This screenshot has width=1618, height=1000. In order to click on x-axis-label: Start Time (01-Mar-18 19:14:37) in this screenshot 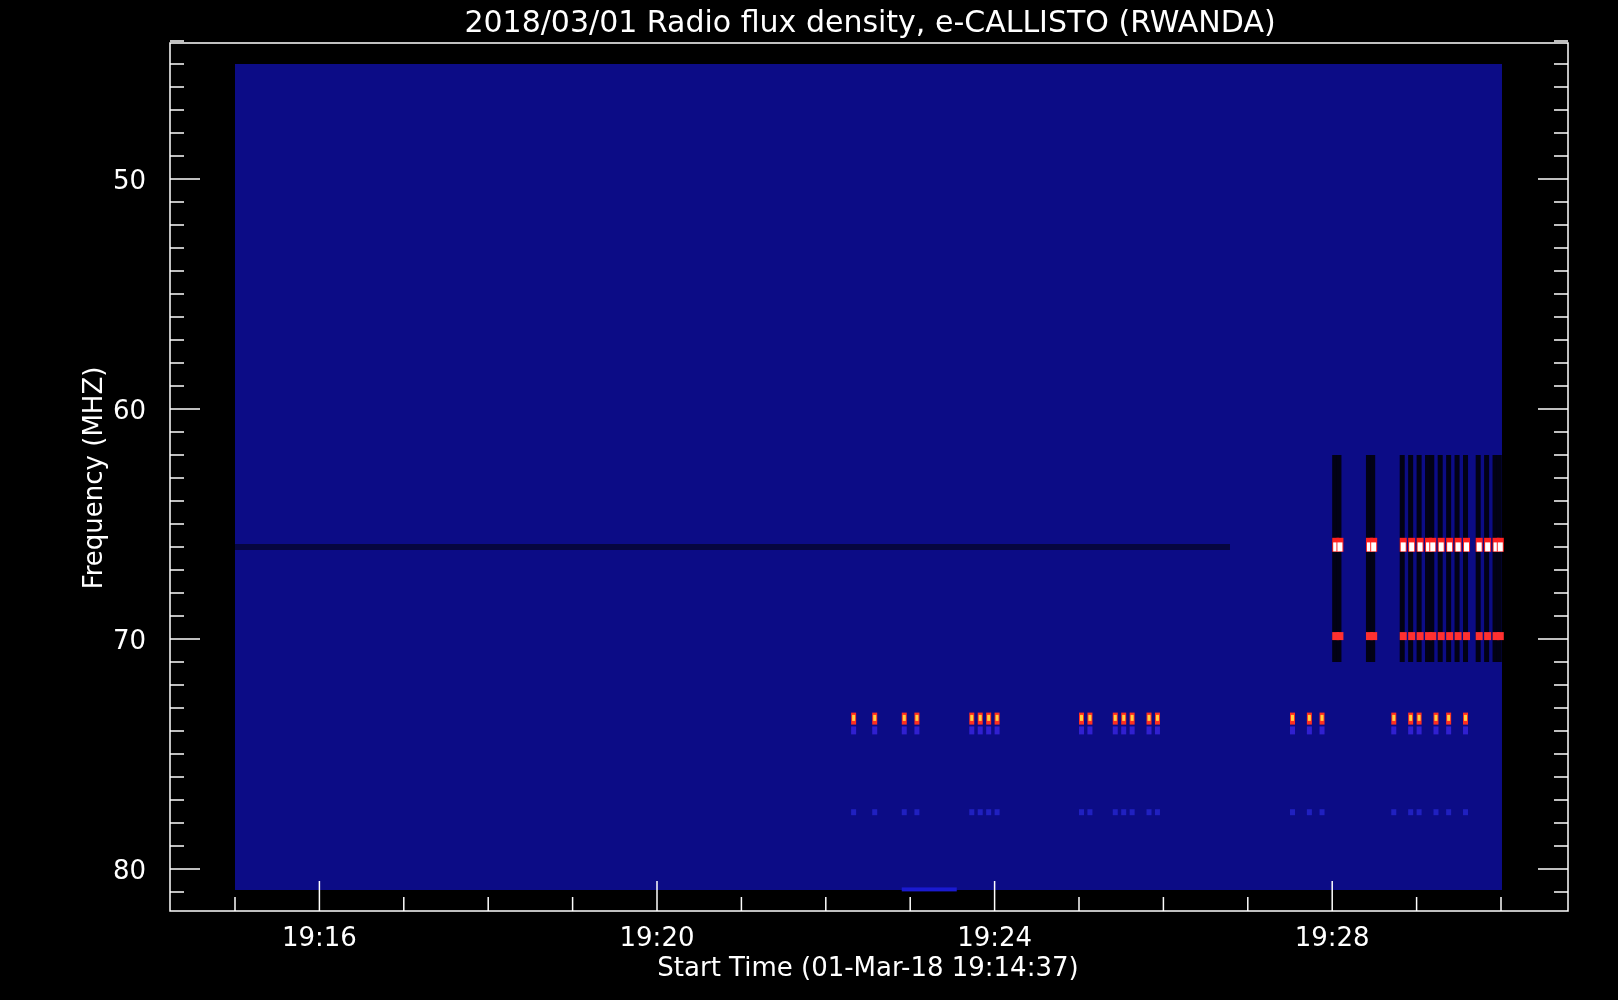, I will do `click(868, 967)`.